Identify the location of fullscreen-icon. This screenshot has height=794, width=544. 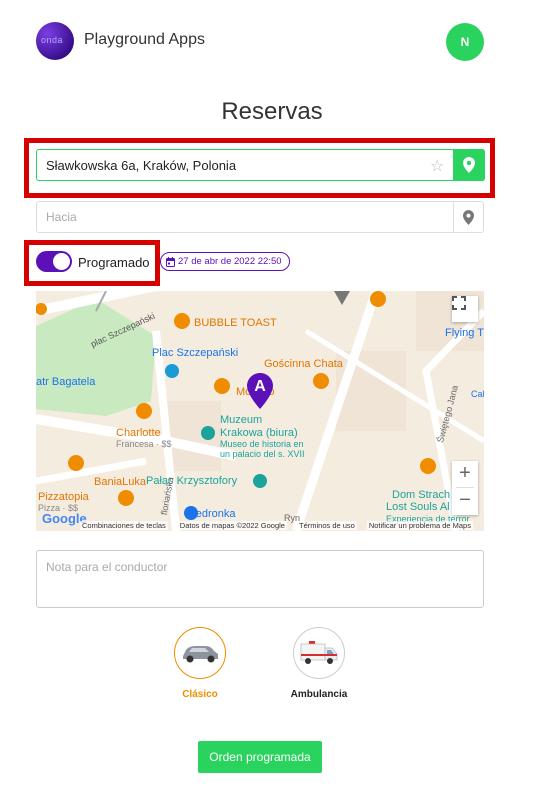
(459, 303).